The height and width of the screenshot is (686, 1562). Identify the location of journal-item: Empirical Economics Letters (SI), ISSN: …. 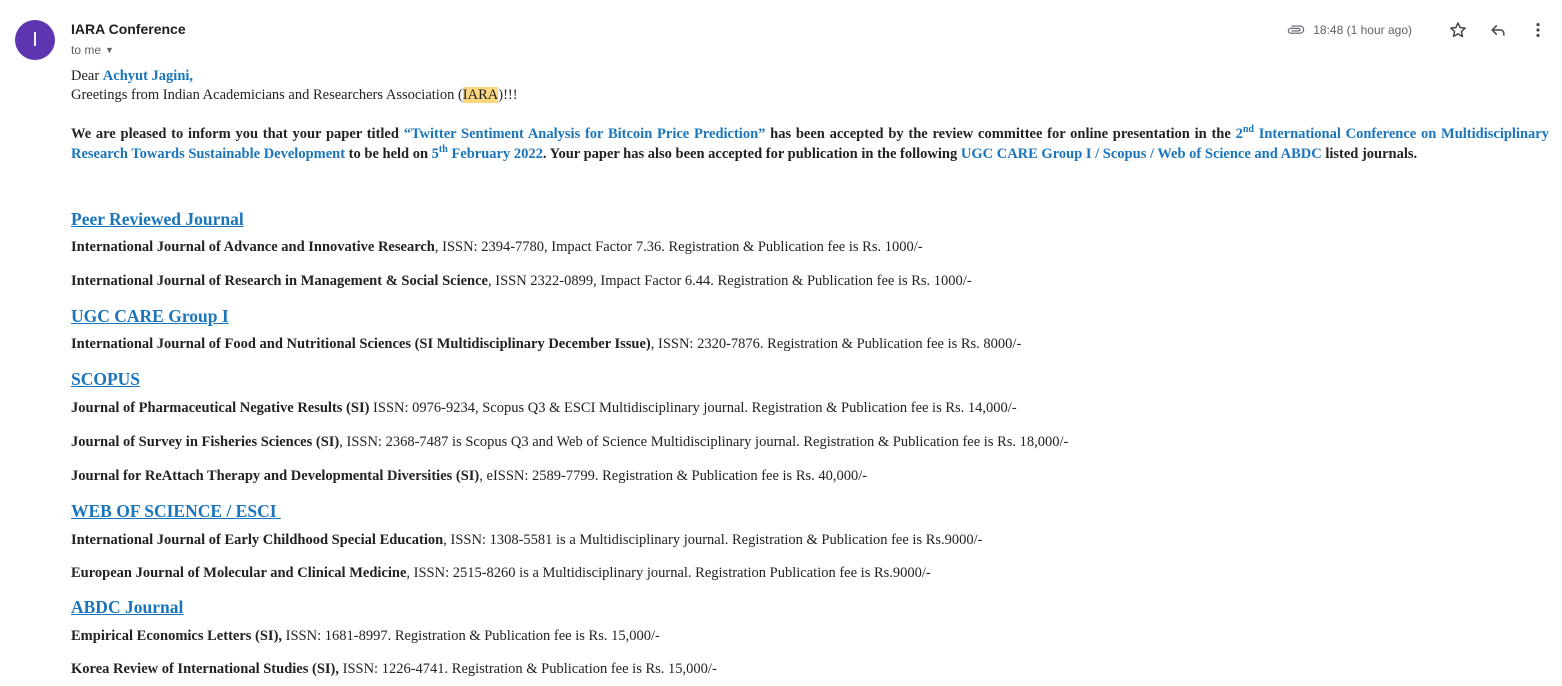
(365, 636).